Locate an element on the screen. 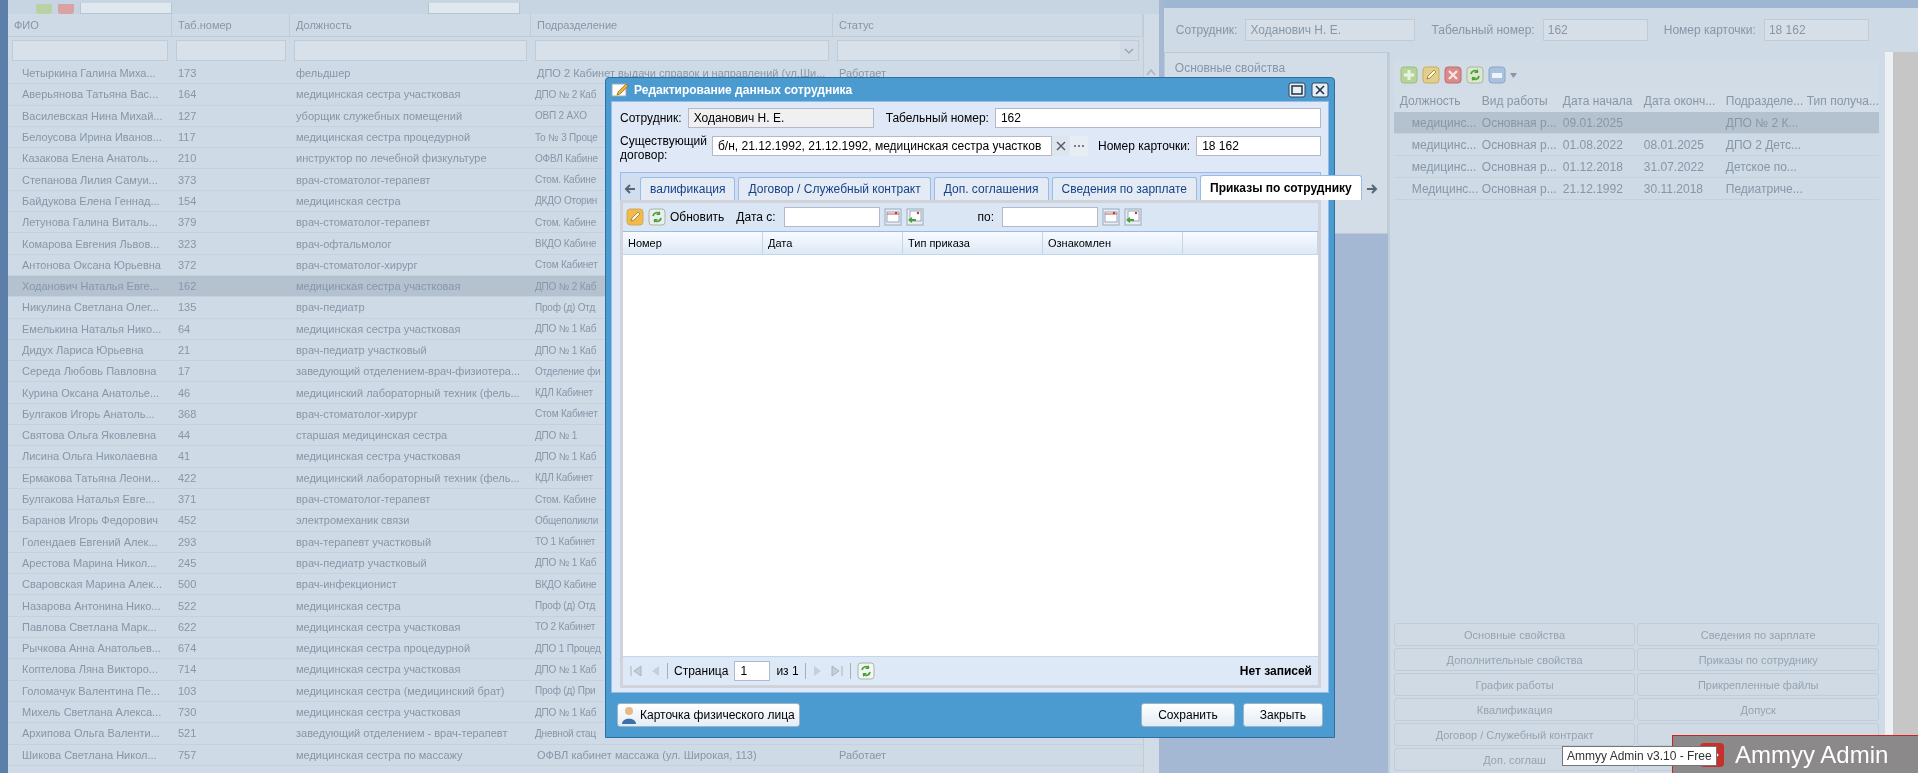 The image size is (1918, 773). column-header: Тип приказа is located at coordinates (973, 243).